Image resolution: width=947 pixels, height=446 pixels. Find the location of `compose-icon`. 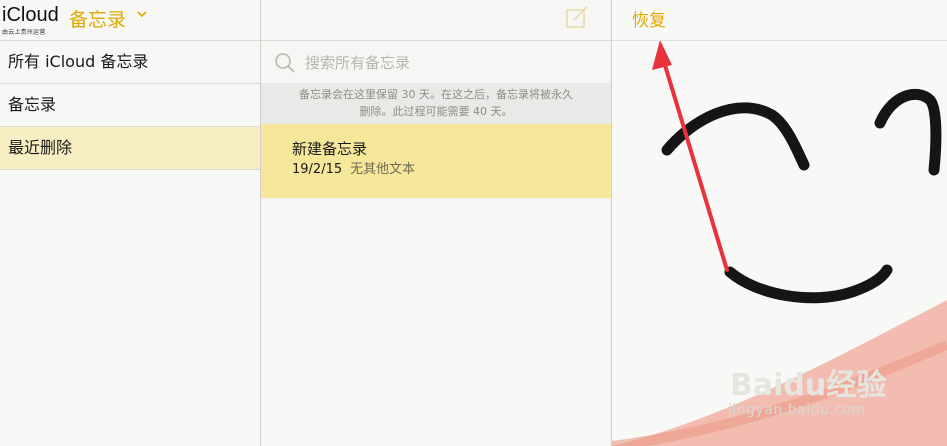

compose-icon is located at coordinates (577, 17).